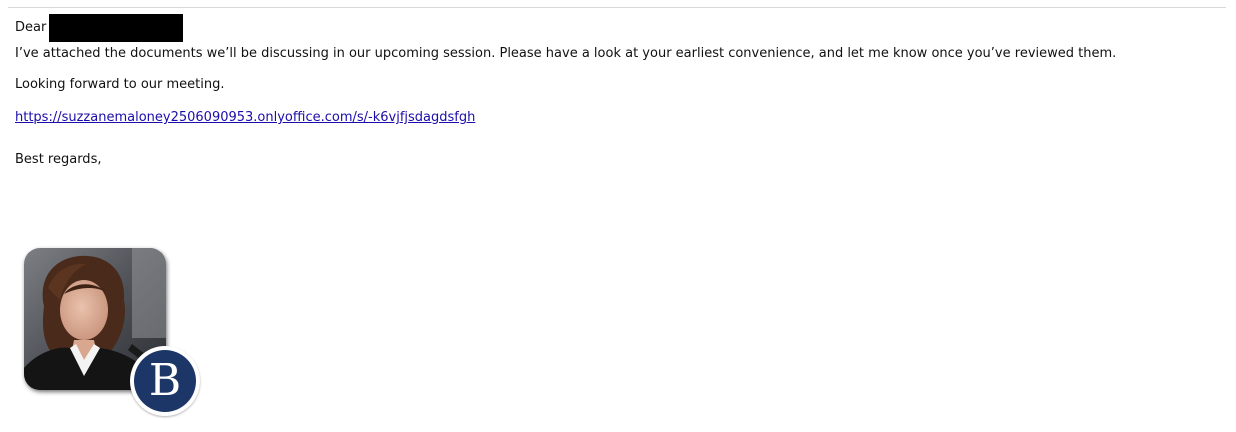 The height and width of the screenshot is (432, 1236). I want to click on email-paragraph-2: Looking forward to our meeting., so click(120, 84).